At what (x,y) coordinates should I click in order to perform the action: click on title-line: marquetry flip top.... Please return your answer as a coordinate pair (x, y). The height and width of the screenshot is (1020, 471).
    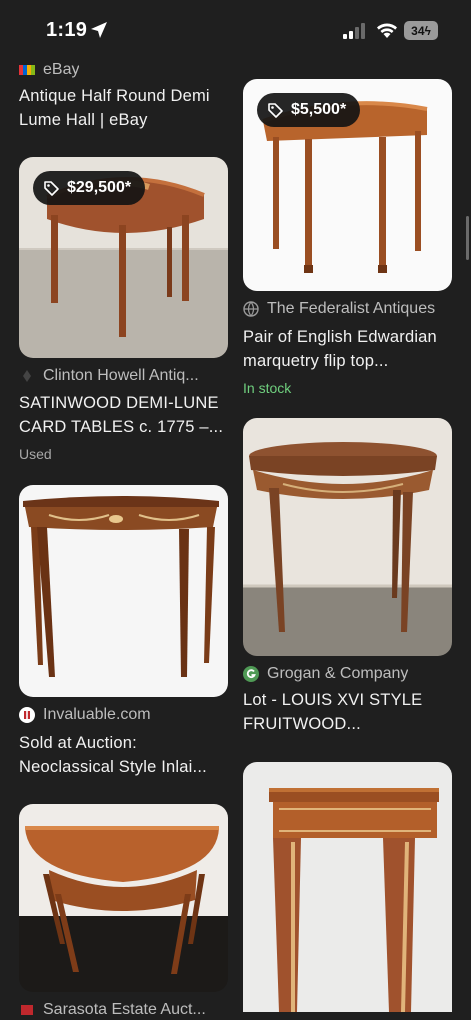
    Looking at the image, I should click on (316, 361).